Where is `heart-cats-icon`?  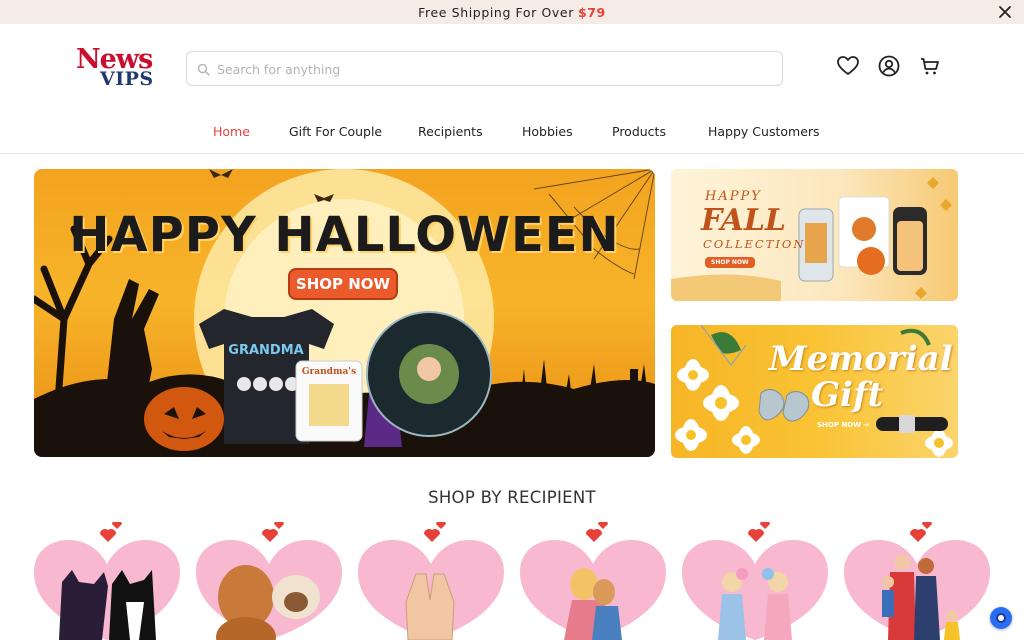
heart-cats-icon is located at coordinates (107, 581).